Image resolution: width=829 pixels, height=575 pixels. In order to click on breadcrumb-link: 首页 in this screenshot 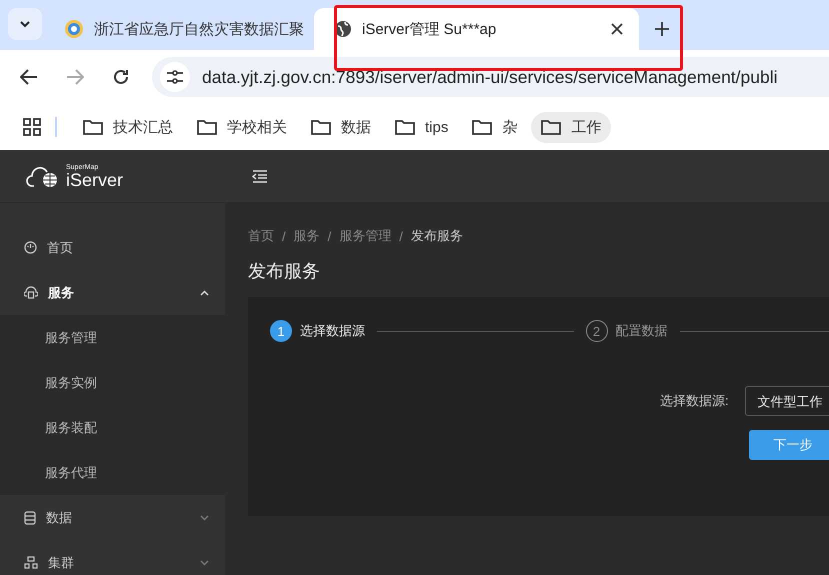, I will do `click(261, 236)`.